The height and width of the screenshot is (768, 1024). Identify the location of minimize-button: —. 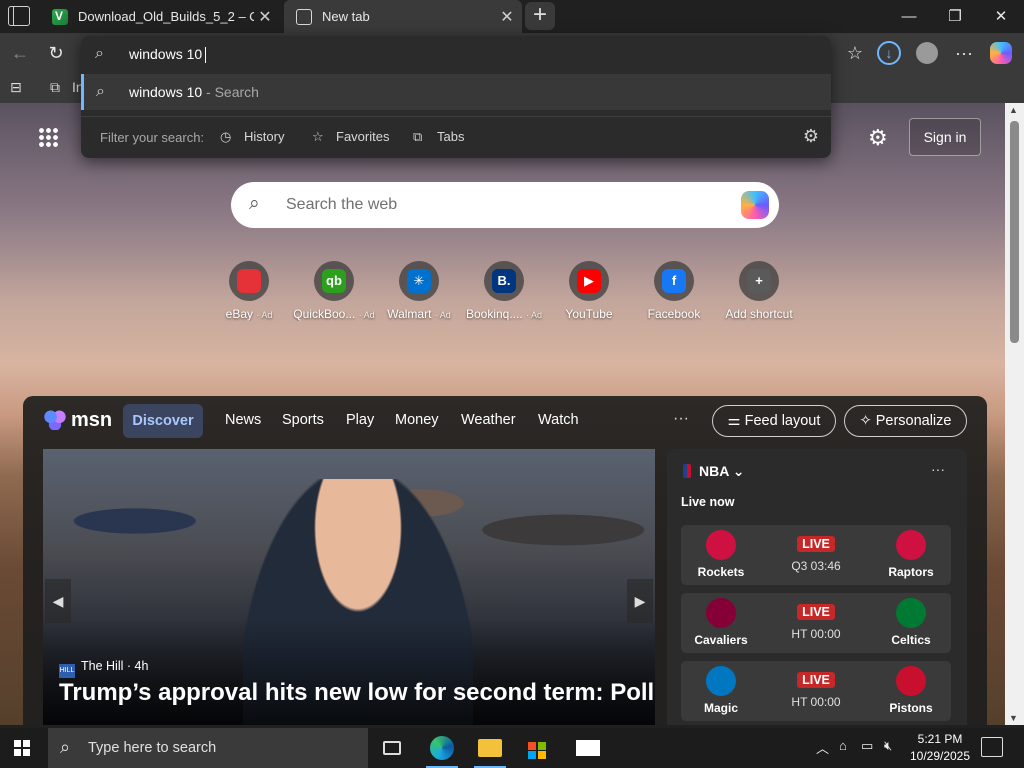
(909, 16).